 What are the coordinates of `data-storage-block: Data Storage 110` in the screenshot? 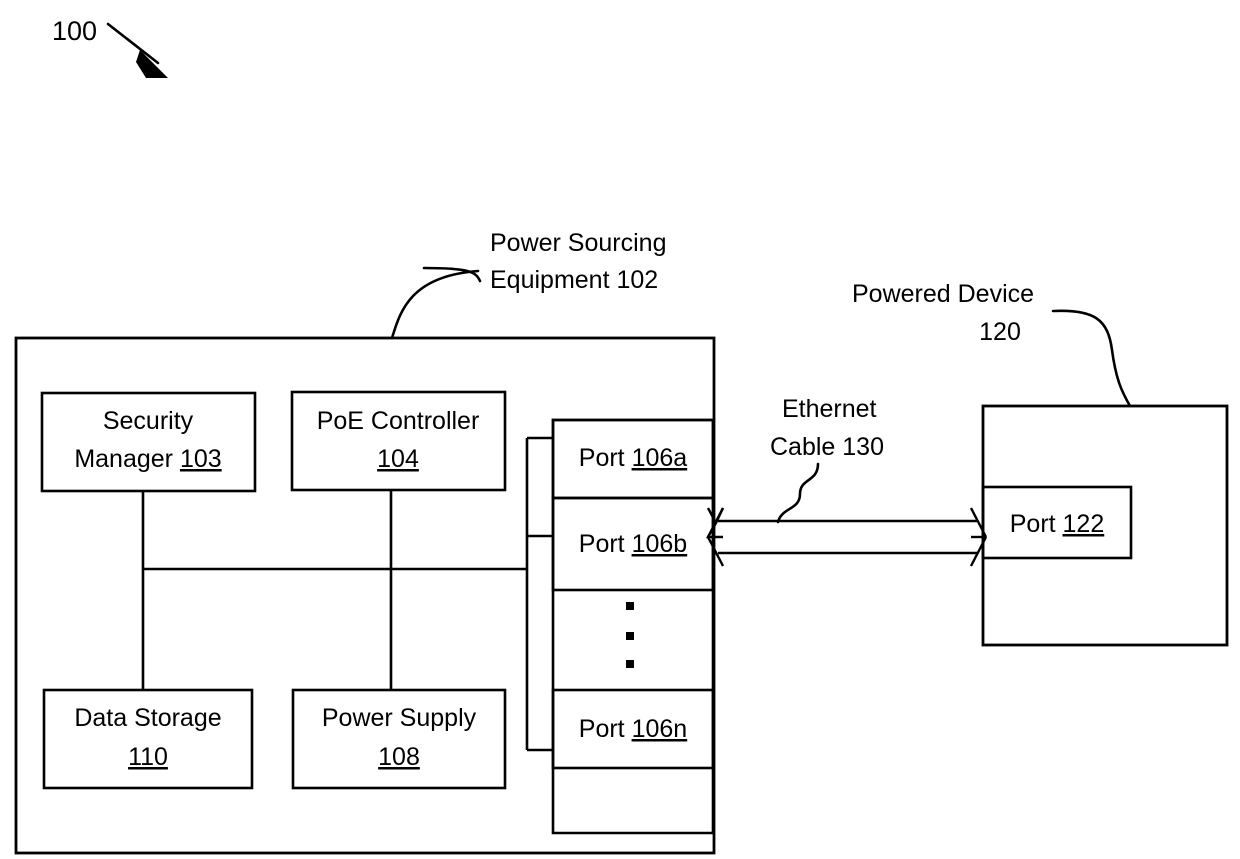 It's located at (148, 739).